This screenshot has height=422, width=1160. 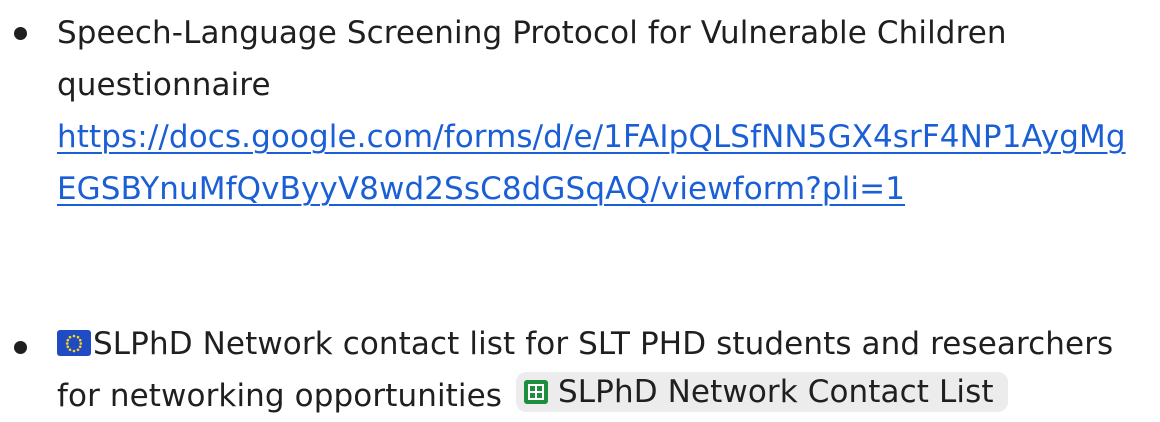 I want to click on sheet-smart-chip: SLPhD Network Contact List, so click(x=762, y=392).